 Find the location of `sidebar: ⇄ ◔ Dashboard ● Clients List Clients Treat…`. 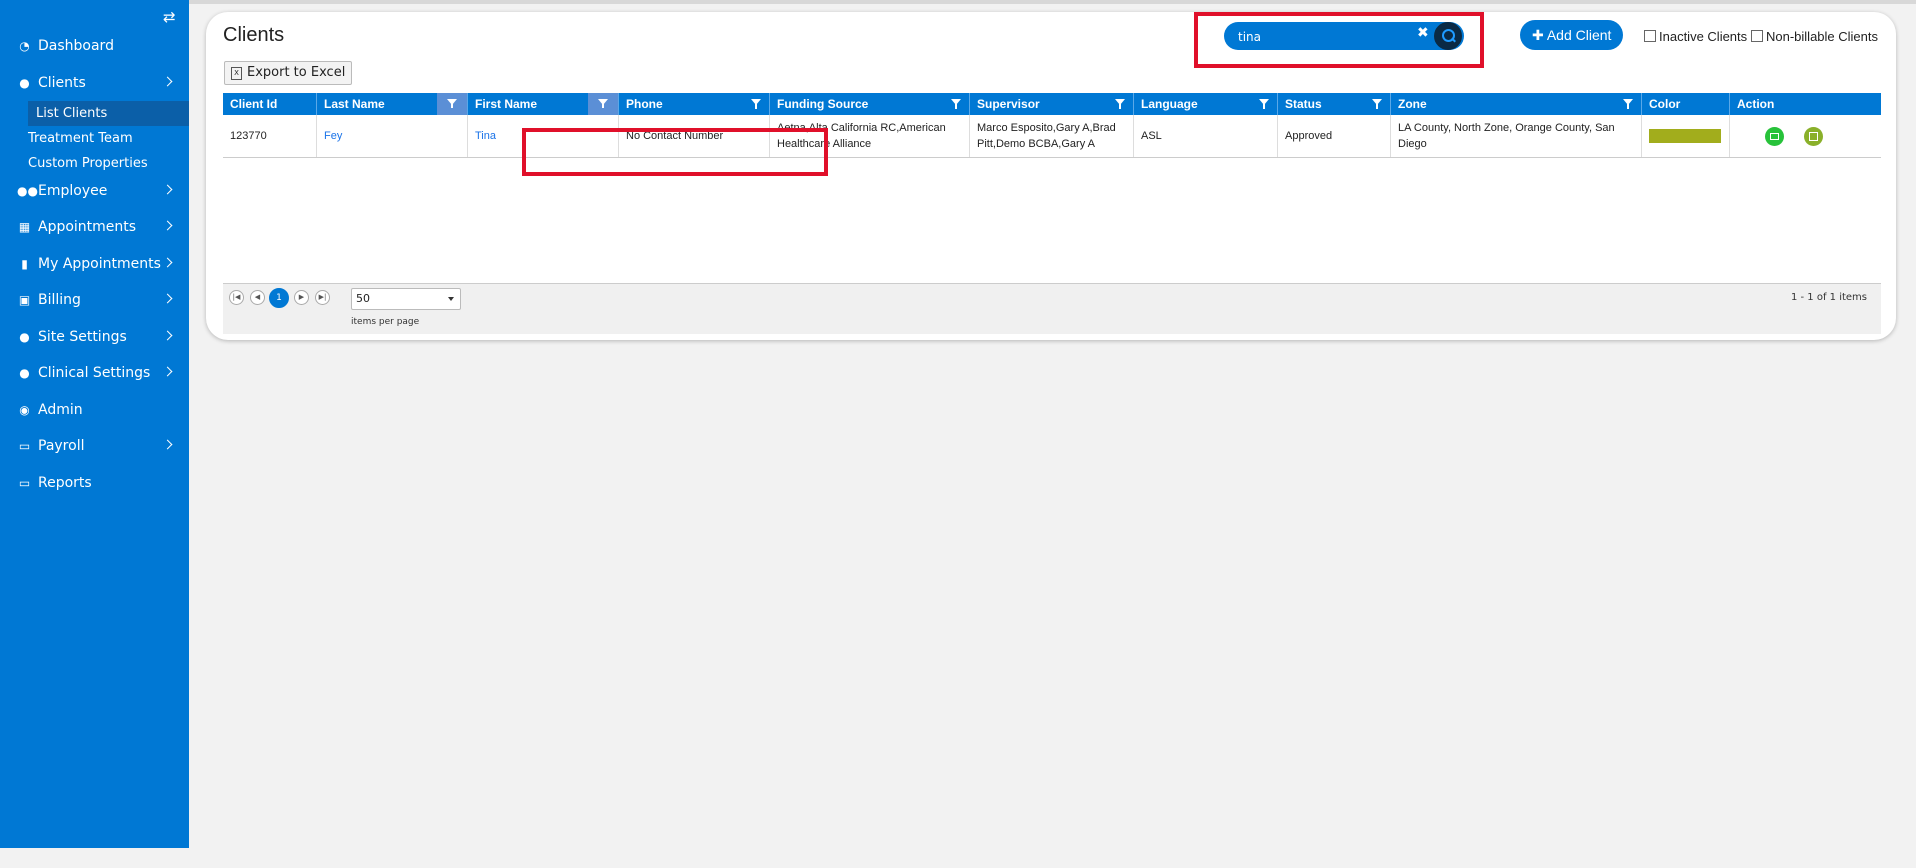

sidebar: ⇄ ◔ Dashboard ● Clients List Clients Treat… is located at coordinates (94, 424).